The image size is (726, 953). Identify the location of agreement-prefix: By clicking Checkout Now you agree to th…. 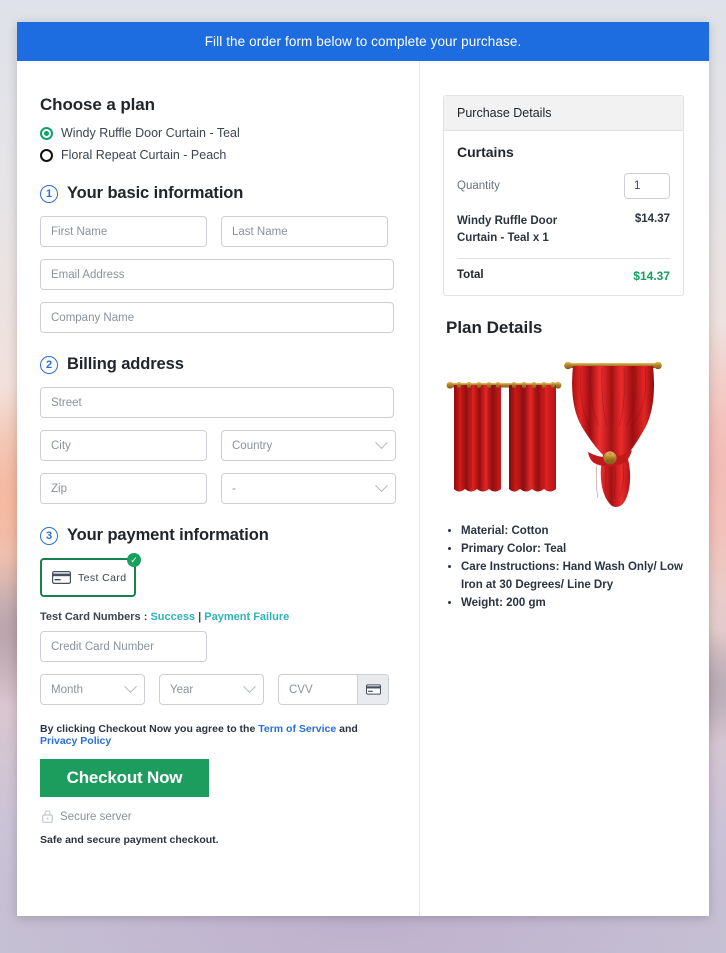
(149, 729).